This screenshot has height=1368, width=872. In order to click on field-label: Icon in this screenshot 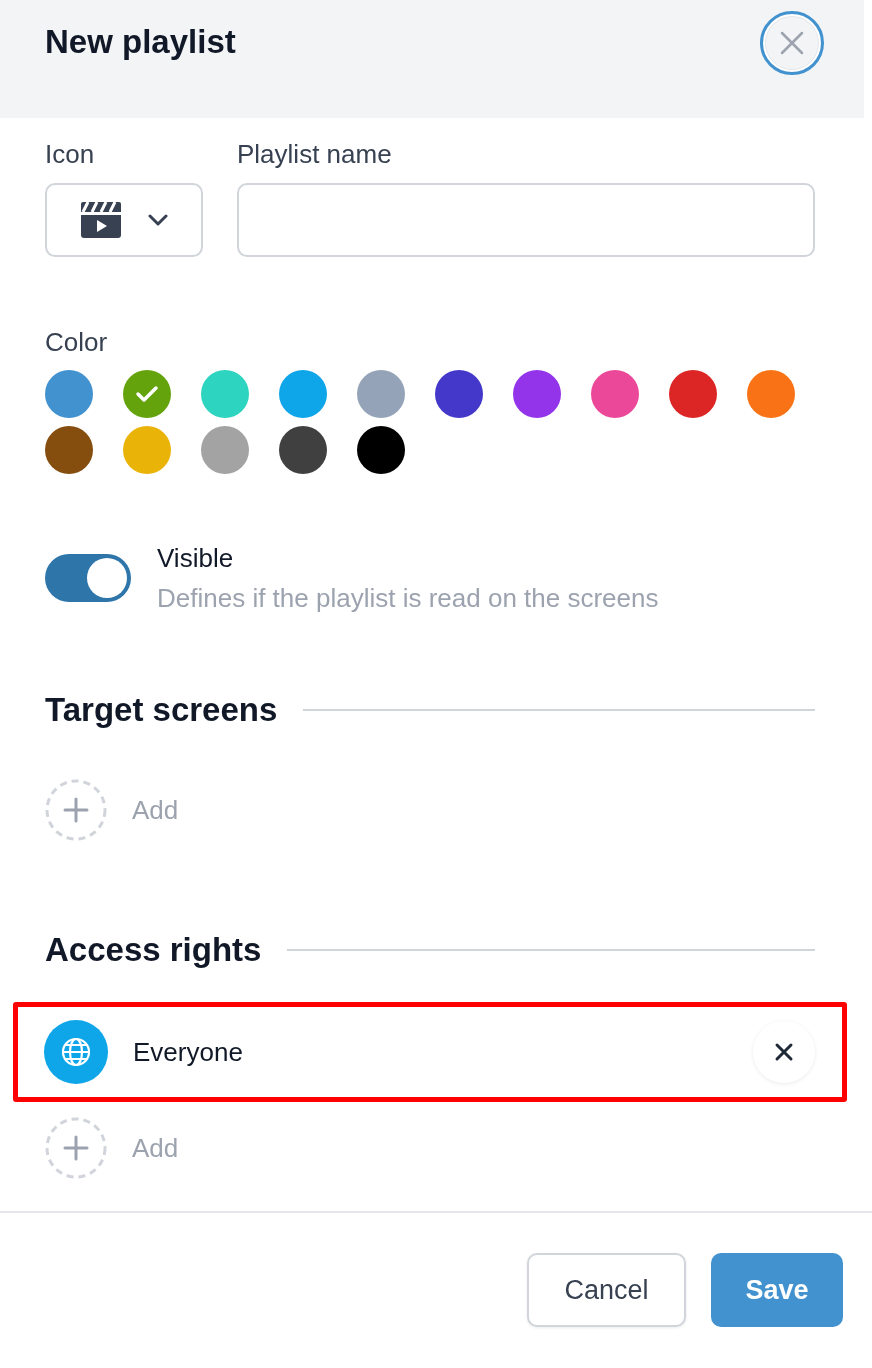, I will do `click(70, 154)`.